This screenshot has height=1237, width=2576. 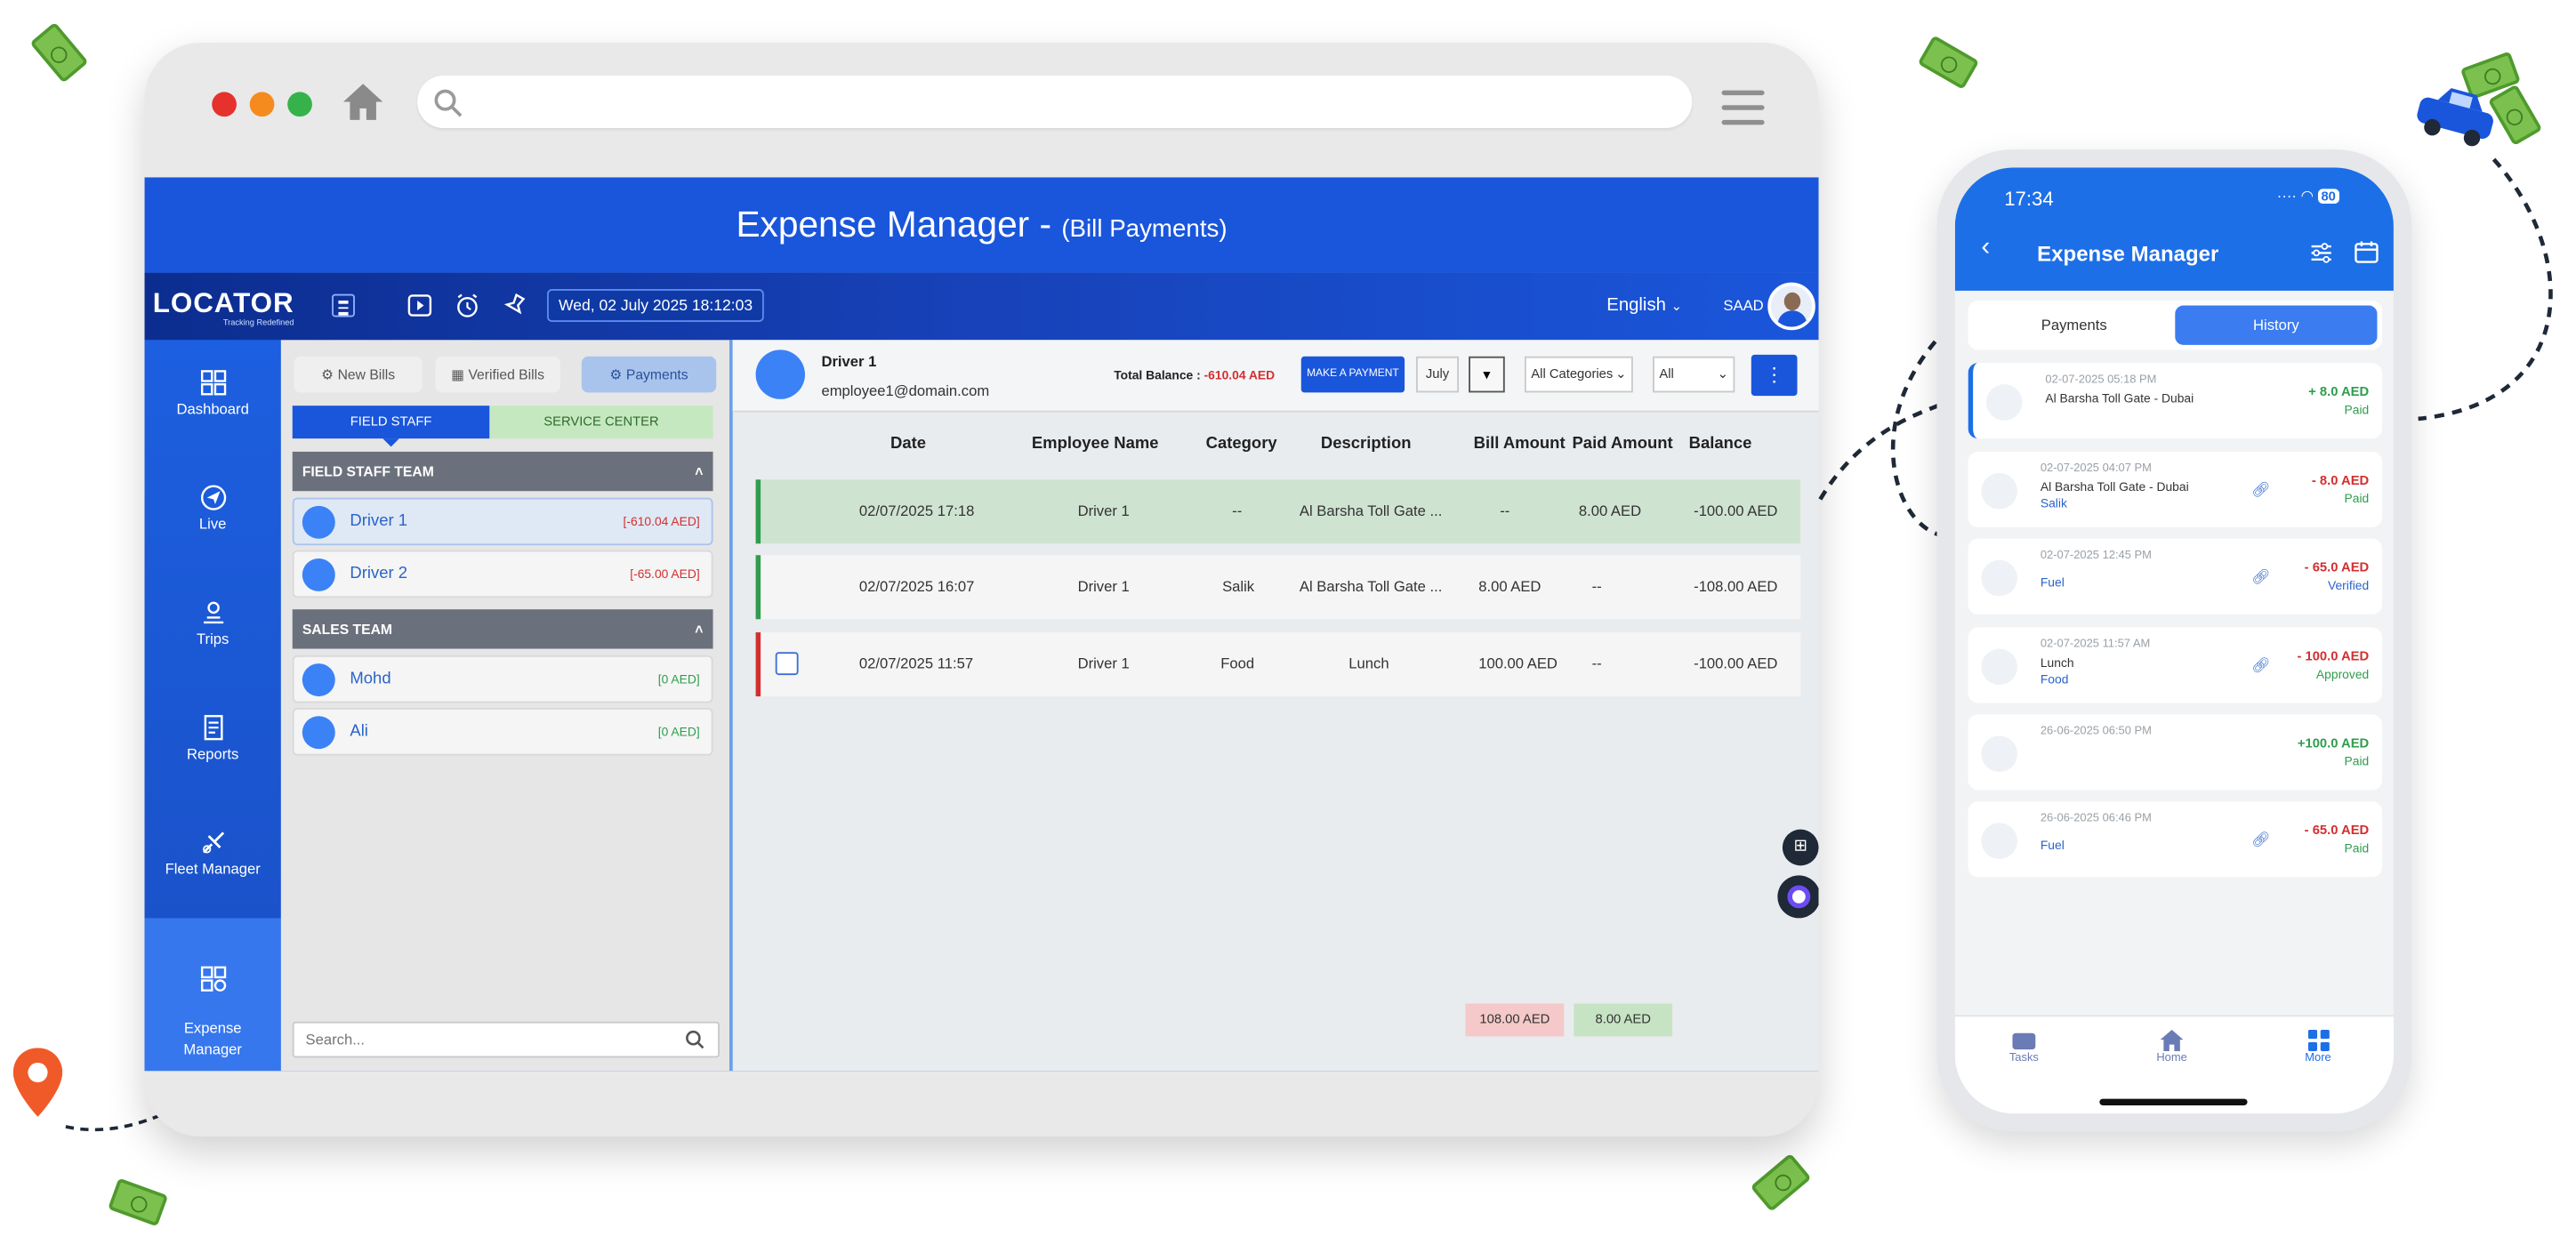 What do you see at coordinates (363, 101) in the screenshot?
I see `home-icon` at bounding box center [363, 101].